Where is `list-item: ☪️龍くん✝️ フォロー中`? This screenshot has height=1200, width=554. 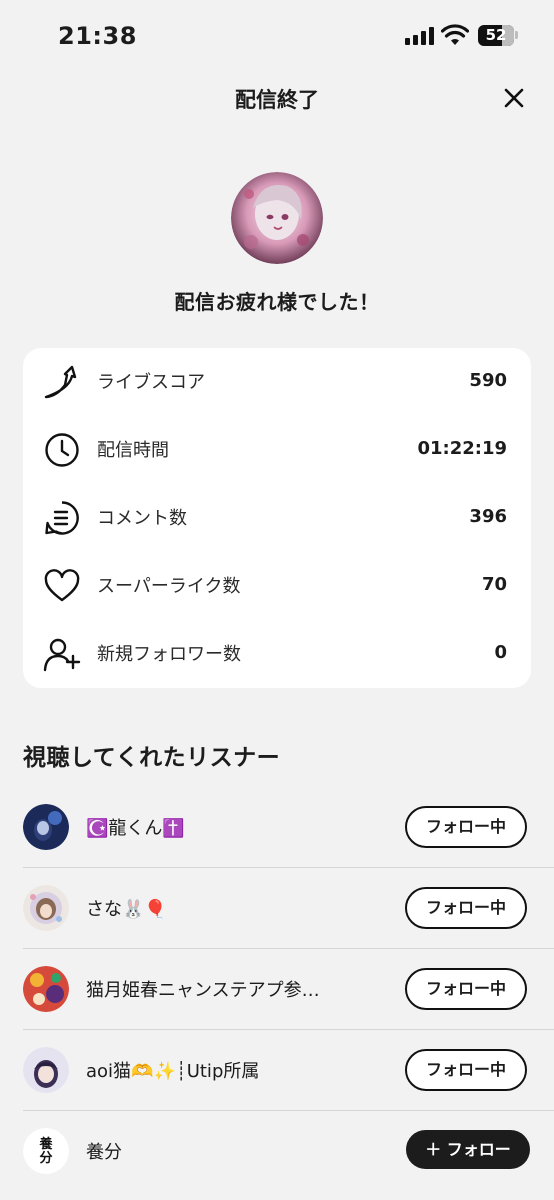 list-item: ☪️龍くん✝️ フォロー中 is located at coordinates (277, 827).